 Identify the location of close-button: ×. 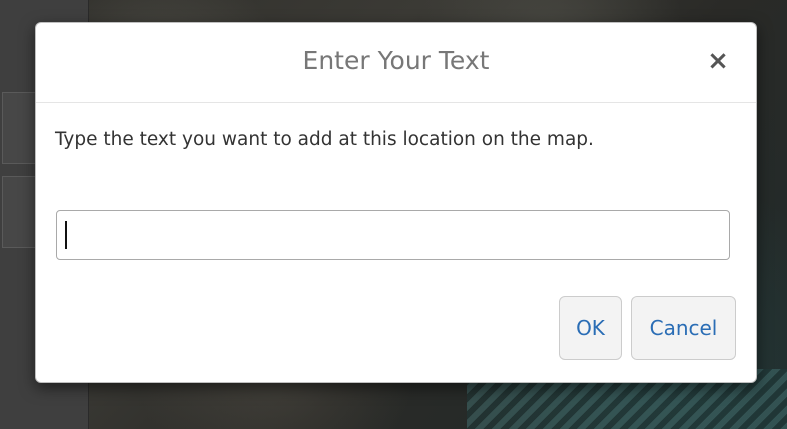
(718, 61).